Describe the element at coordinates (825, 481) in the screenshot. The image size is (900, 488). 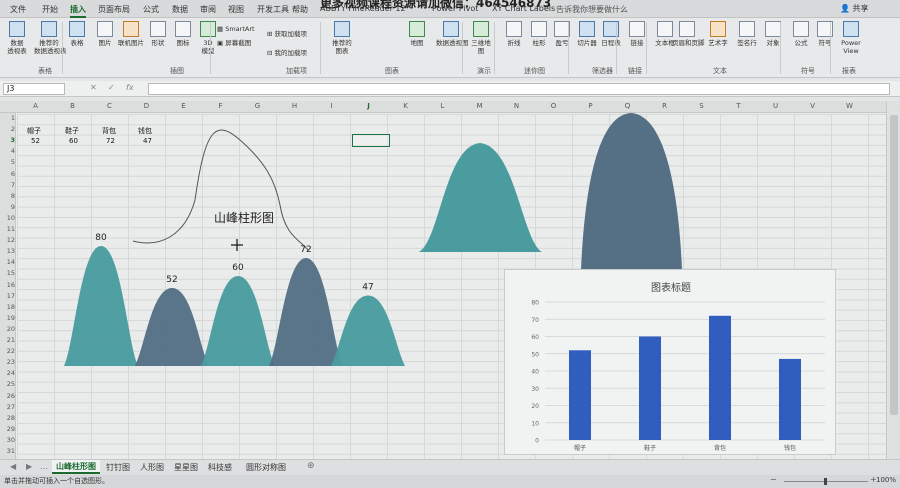
I see `zoom-slider-thumb` at that location.